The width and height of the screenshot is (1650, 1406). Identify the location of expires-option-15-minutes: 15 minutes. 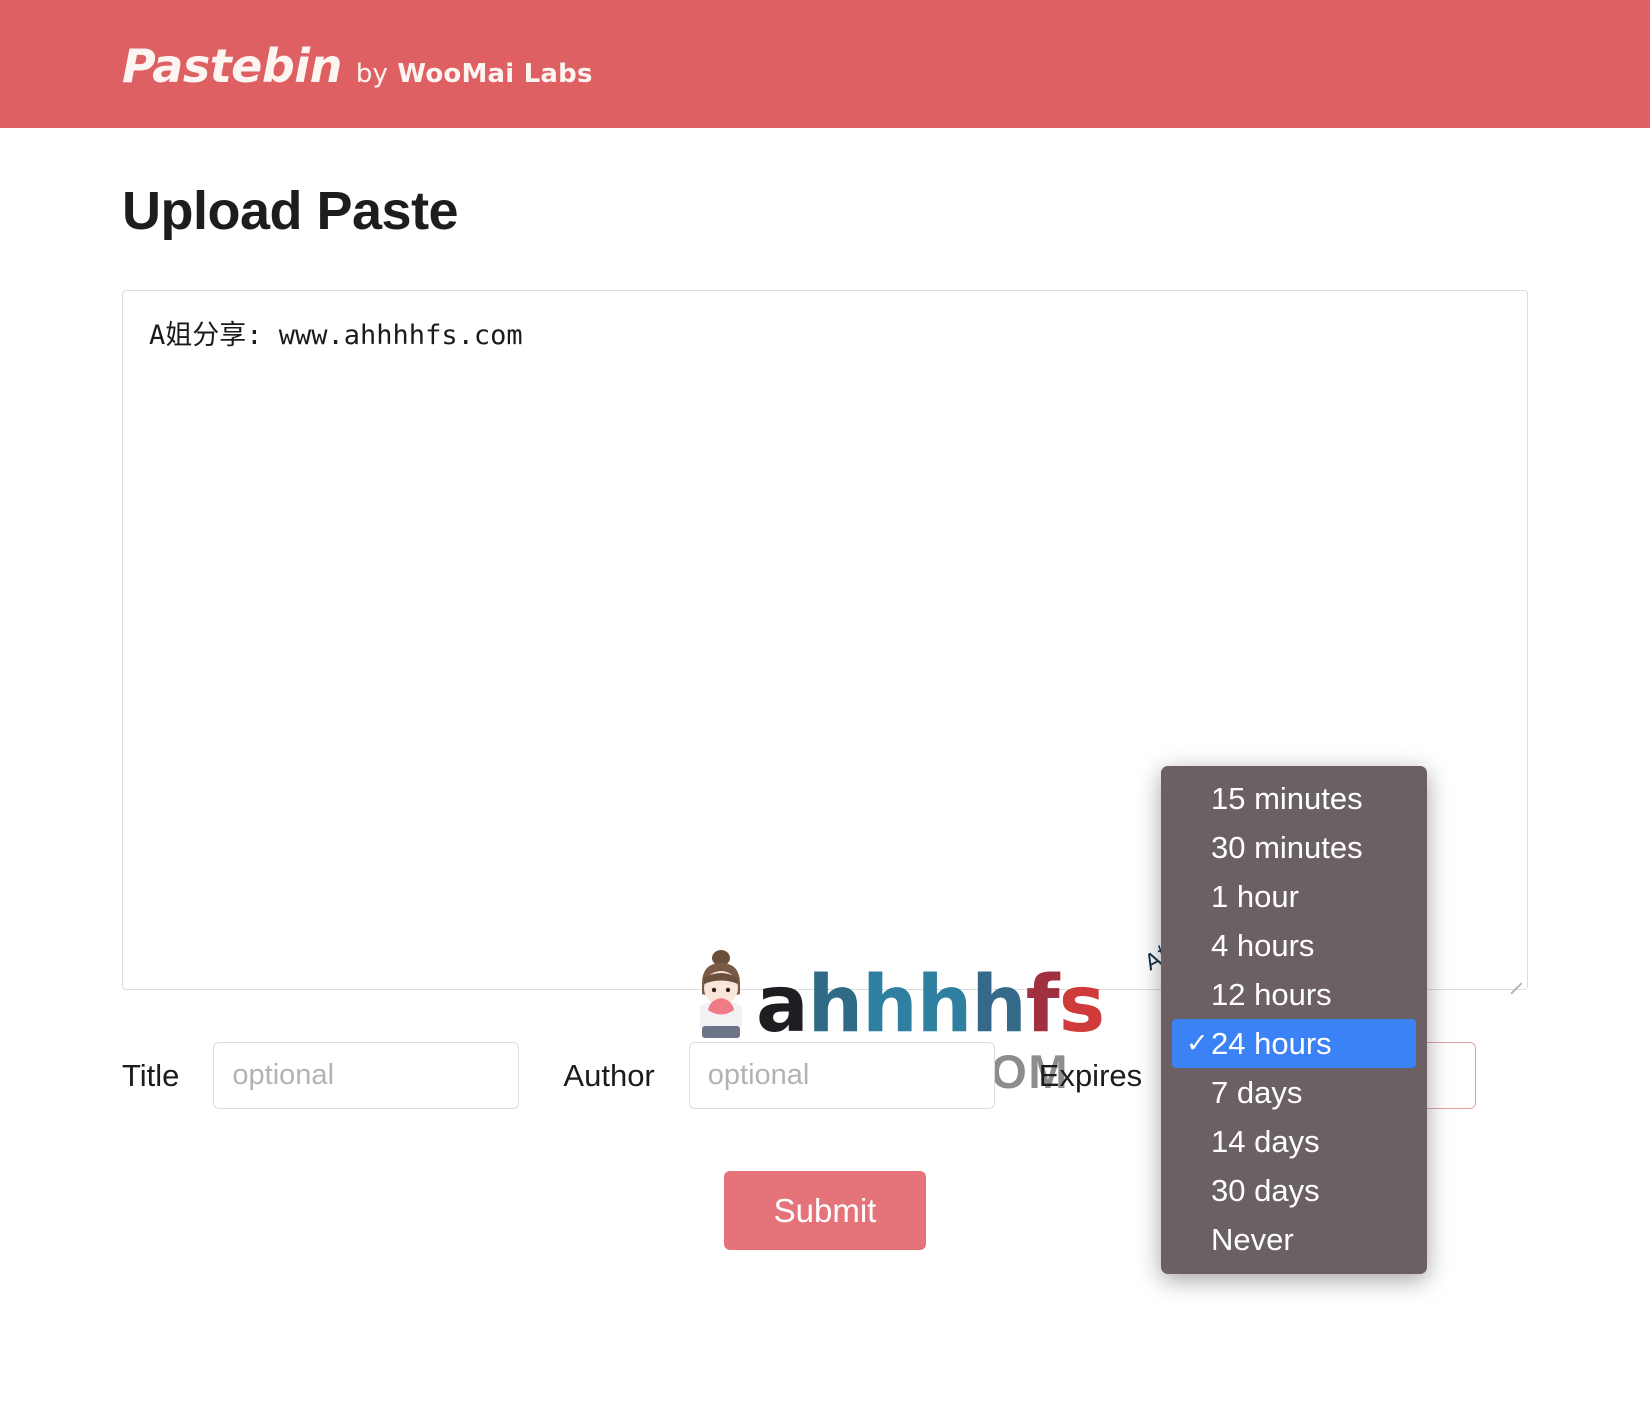
(1294, 798).